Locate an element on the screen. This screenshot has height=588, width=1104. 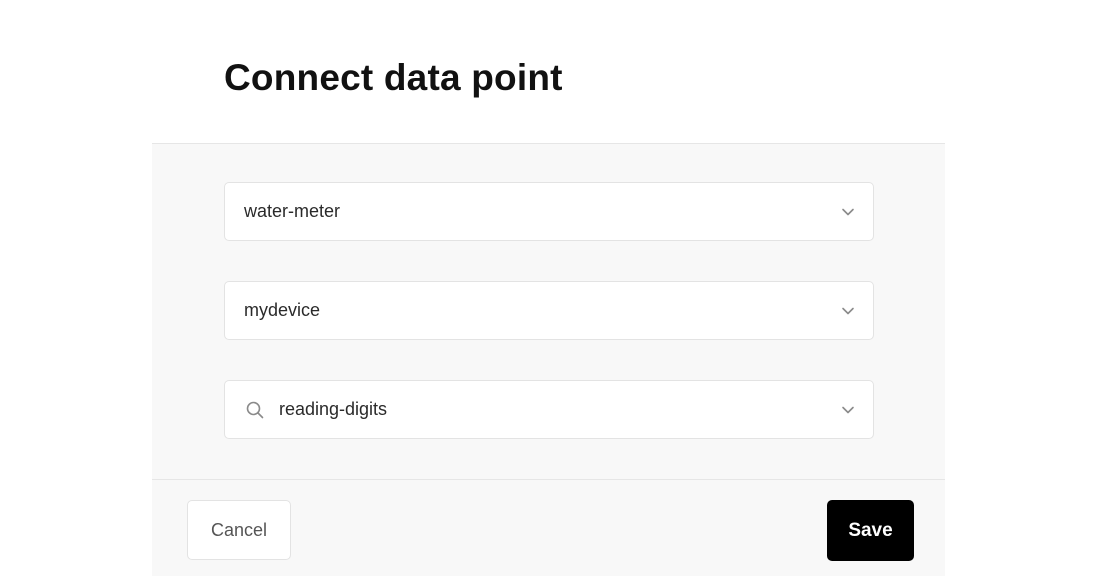
search-icon is located at coordinates (255, 410).